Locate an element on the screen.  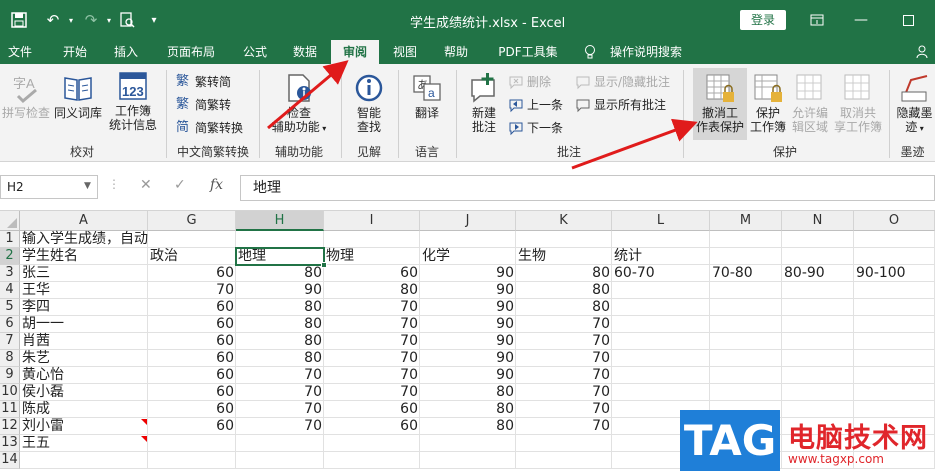
stats-range-cell: 70-80 is located at coordinates (746, 273).